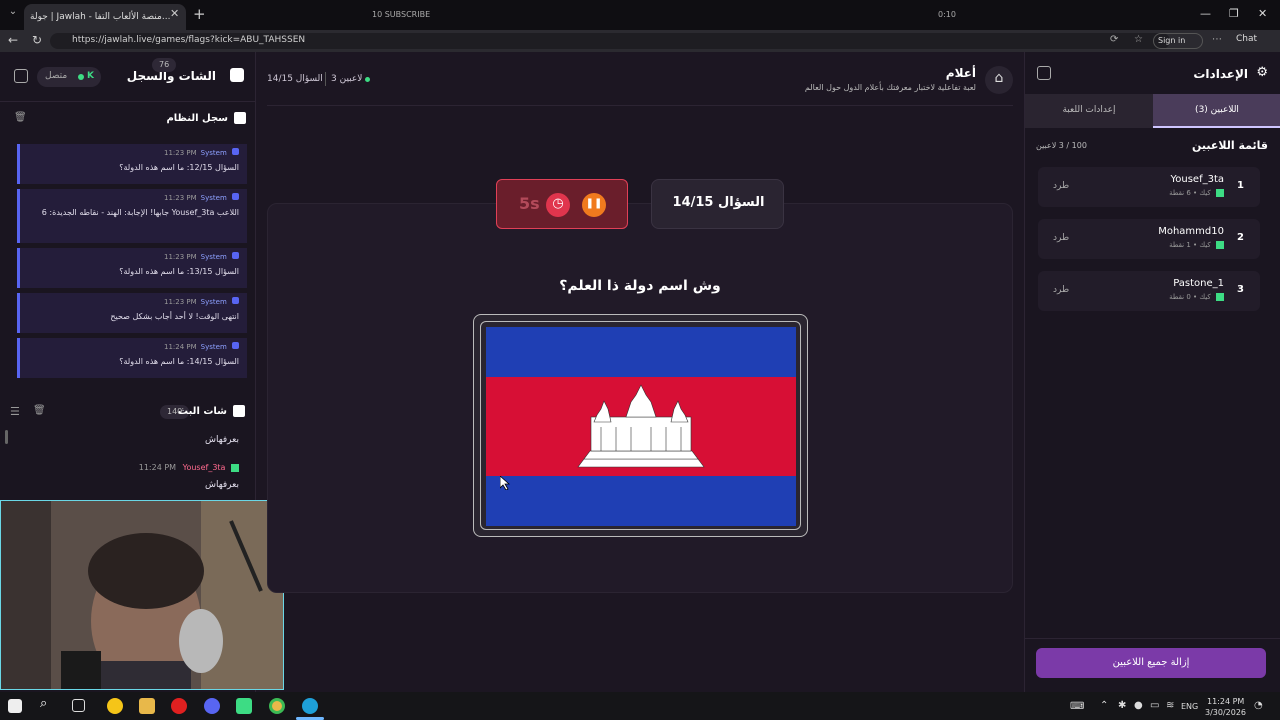 The width and height of the screenshot is (1280, 720). What do you see at coordinates (1170, 705) in the screenshot?
I see `wifi-icon: ≋` at bounding box center [1170, 705].